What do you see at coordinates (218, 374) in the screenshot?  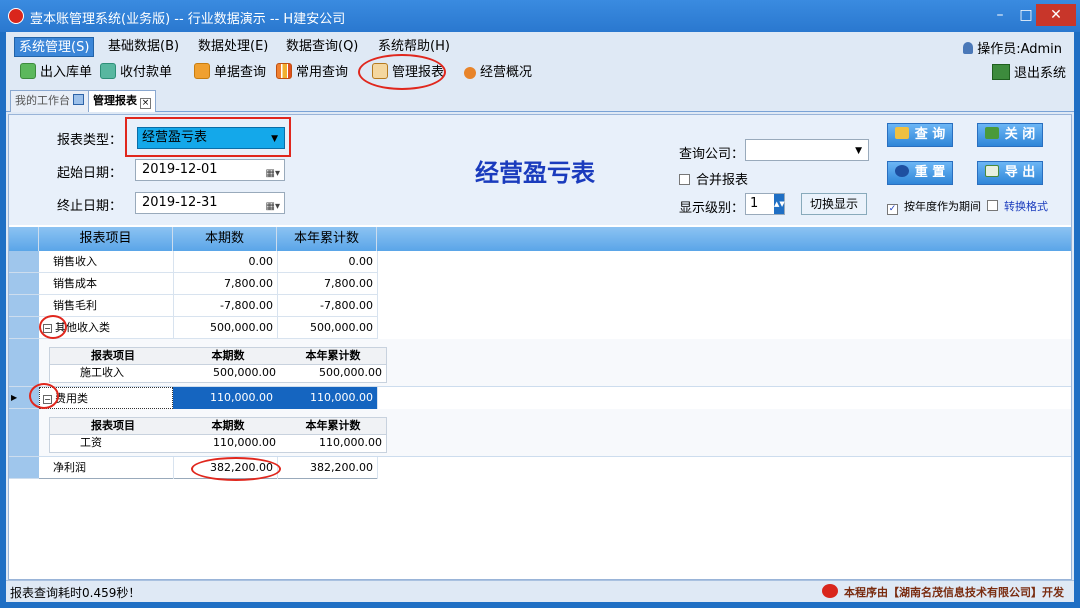 I see `detail-row: 施工收入 500,000.00 500,000.00` at bounding box center [218, 374].